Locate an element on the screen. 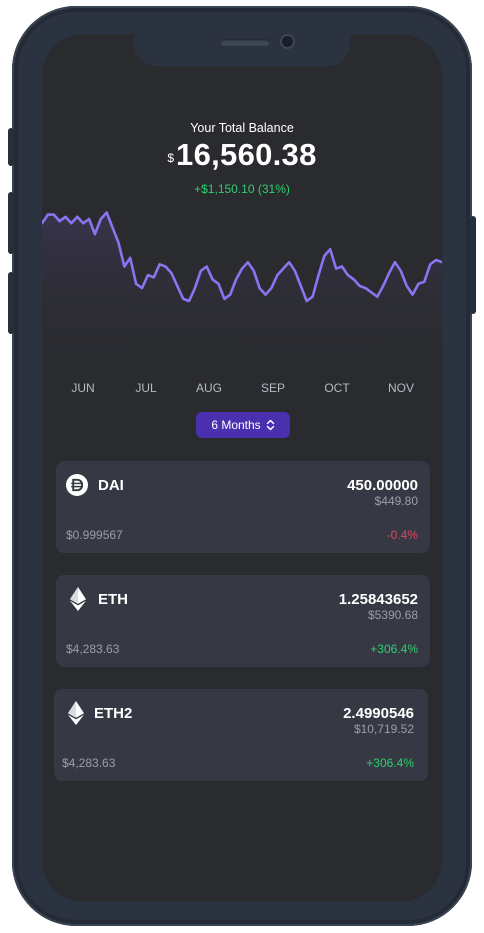 The width and height of the screenshot is (484, 933). chart-area is located at coordinates (242, 294).